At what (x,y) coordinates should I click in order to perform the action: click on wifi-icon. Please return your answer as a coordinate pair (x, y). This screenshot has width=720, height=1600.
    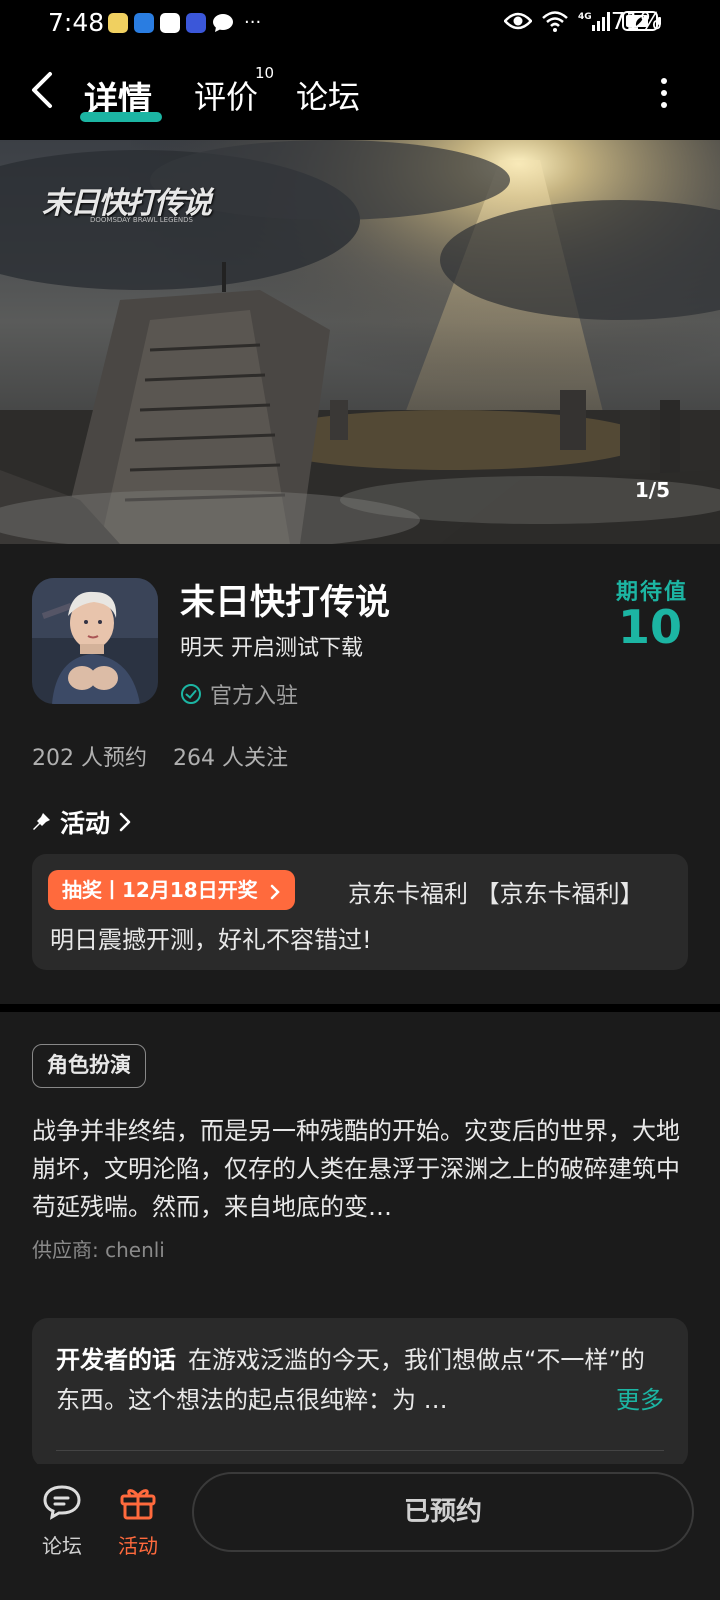
    Looking at the image, I should click on (555, 21).